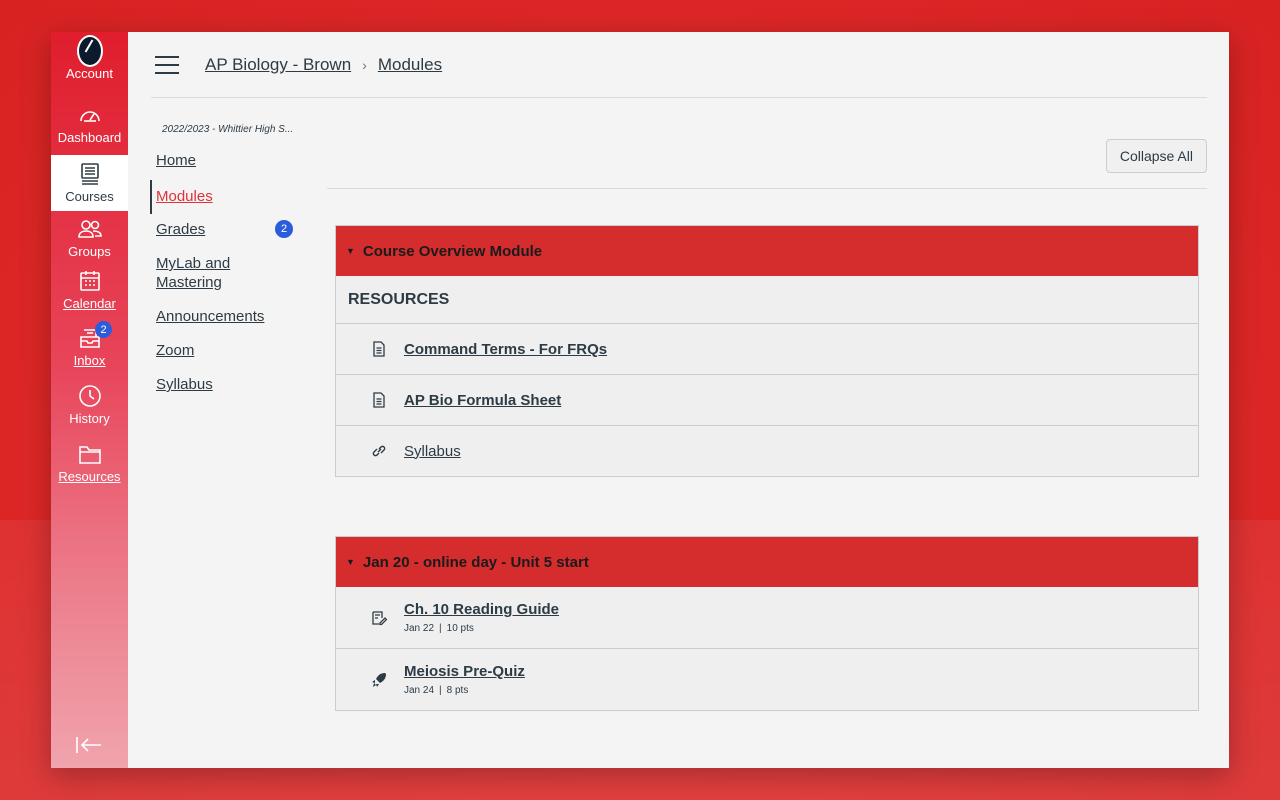 The image size is (1280, 800). I want to click on global-nav-label: Courses, so click(89, 196).